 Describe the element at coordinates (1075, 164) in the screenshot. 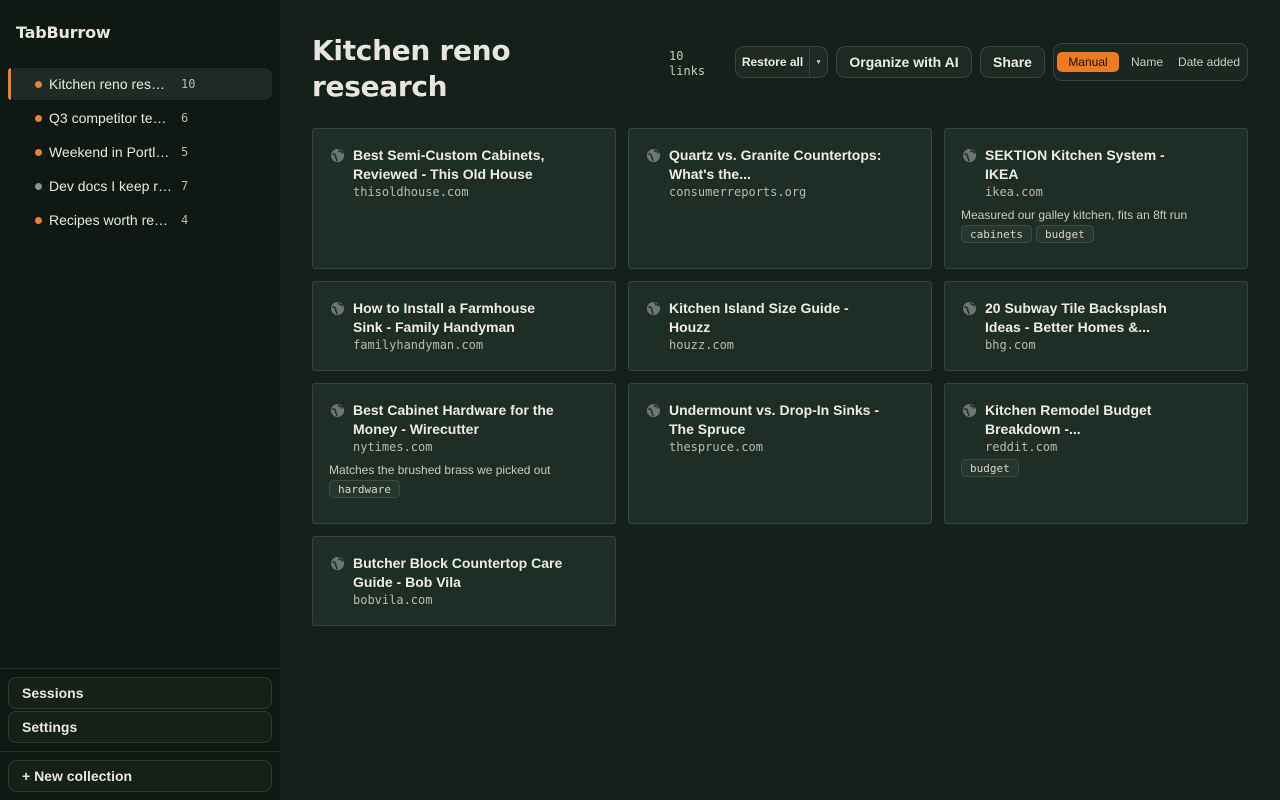

I see `link-title: SEKTION Kitchen System - IKEA` at that location.